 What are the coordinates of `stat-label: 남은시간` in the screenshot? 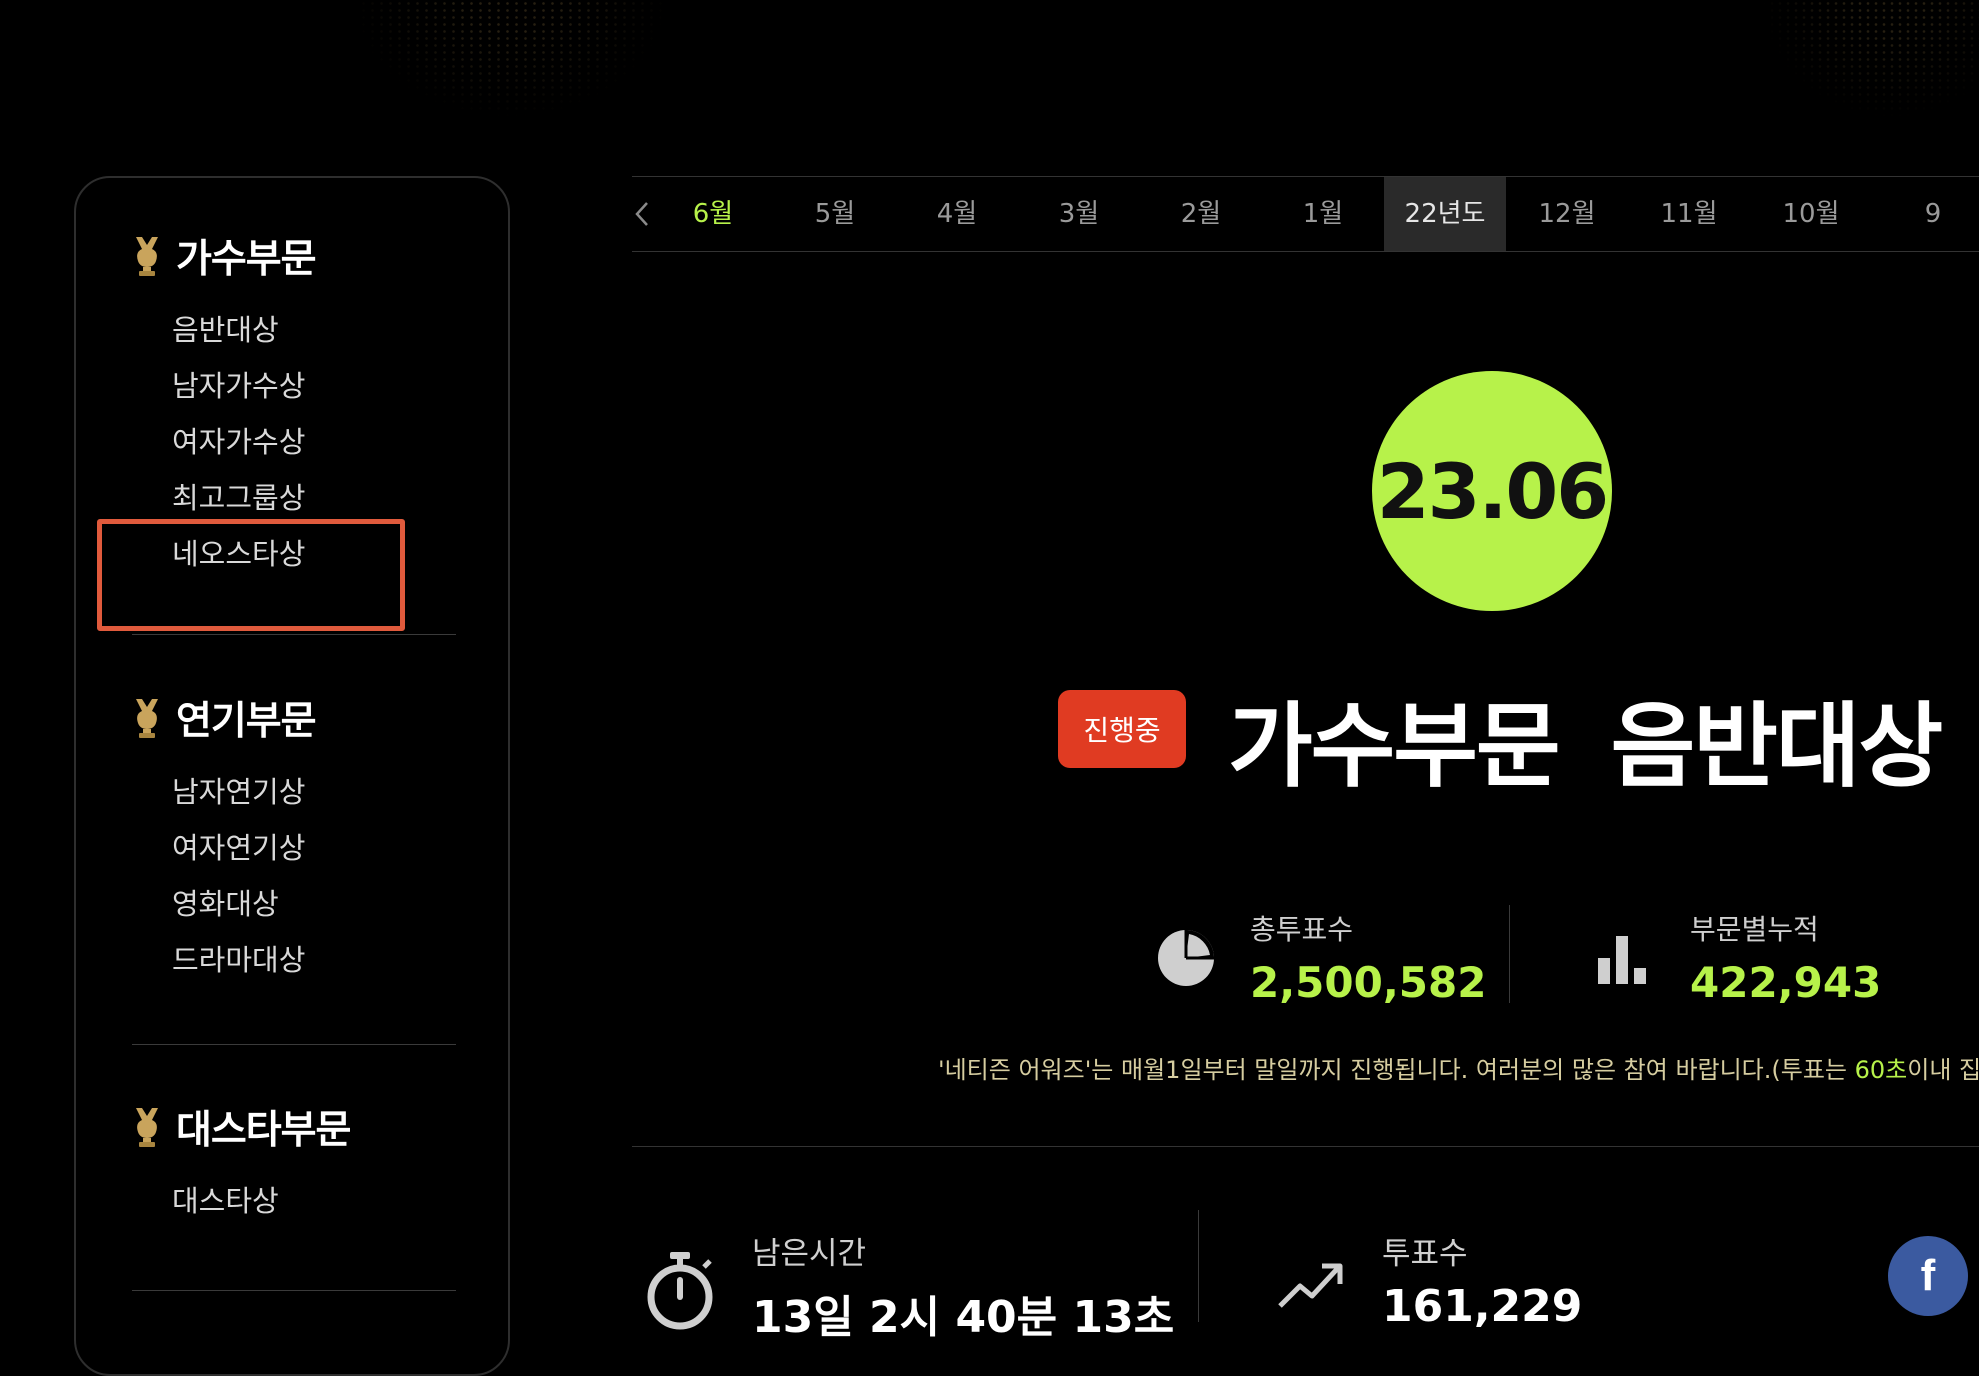 It's located at (809, 1254).